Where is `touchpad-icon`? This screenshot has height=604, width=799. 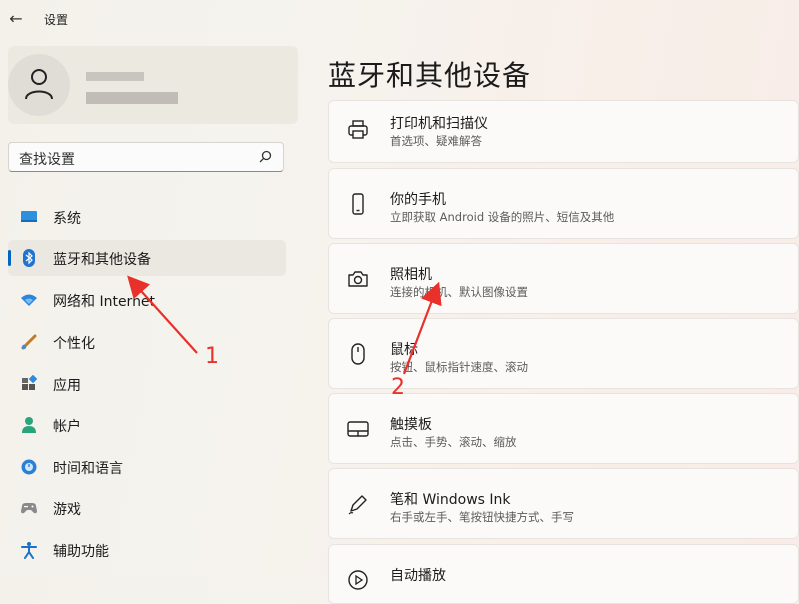
touchpad-icon is located at coordinates (358, 429).